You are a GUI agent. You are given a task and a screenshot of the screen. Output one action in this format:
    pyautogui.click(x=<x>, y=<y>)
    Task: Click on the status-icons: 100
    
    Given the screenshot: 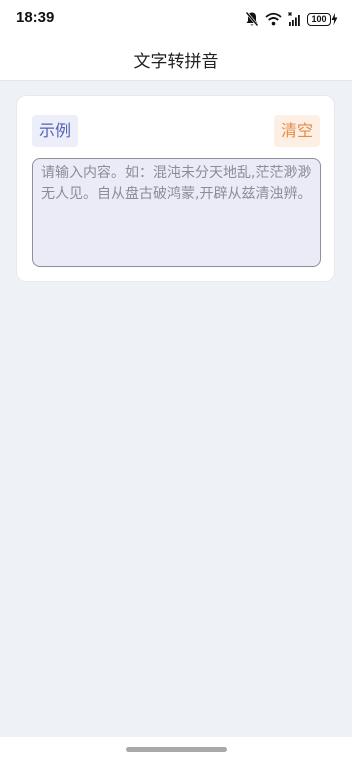 What is the action you would take?
    pyautogui.click(x=291, y=19)
    